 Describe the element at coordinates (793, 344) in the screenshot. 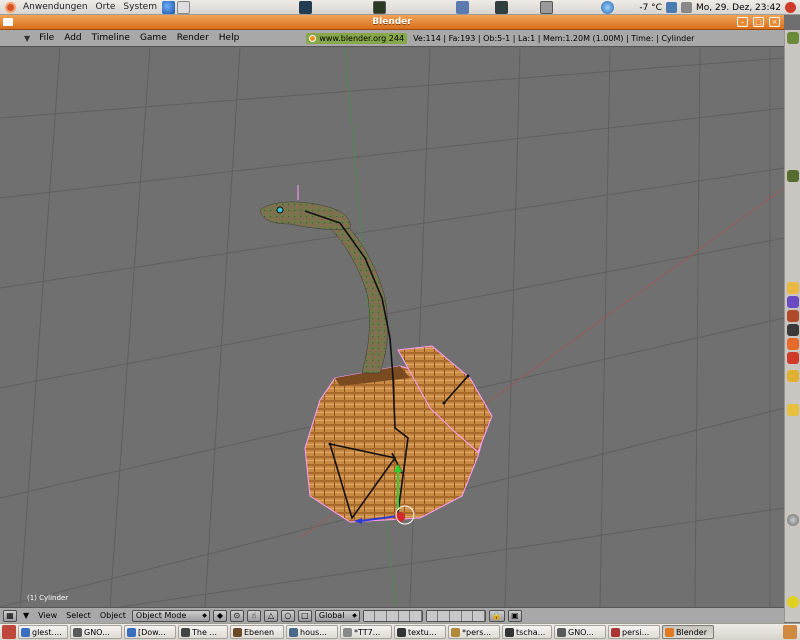

I see `dock-flame-icon` at that location.